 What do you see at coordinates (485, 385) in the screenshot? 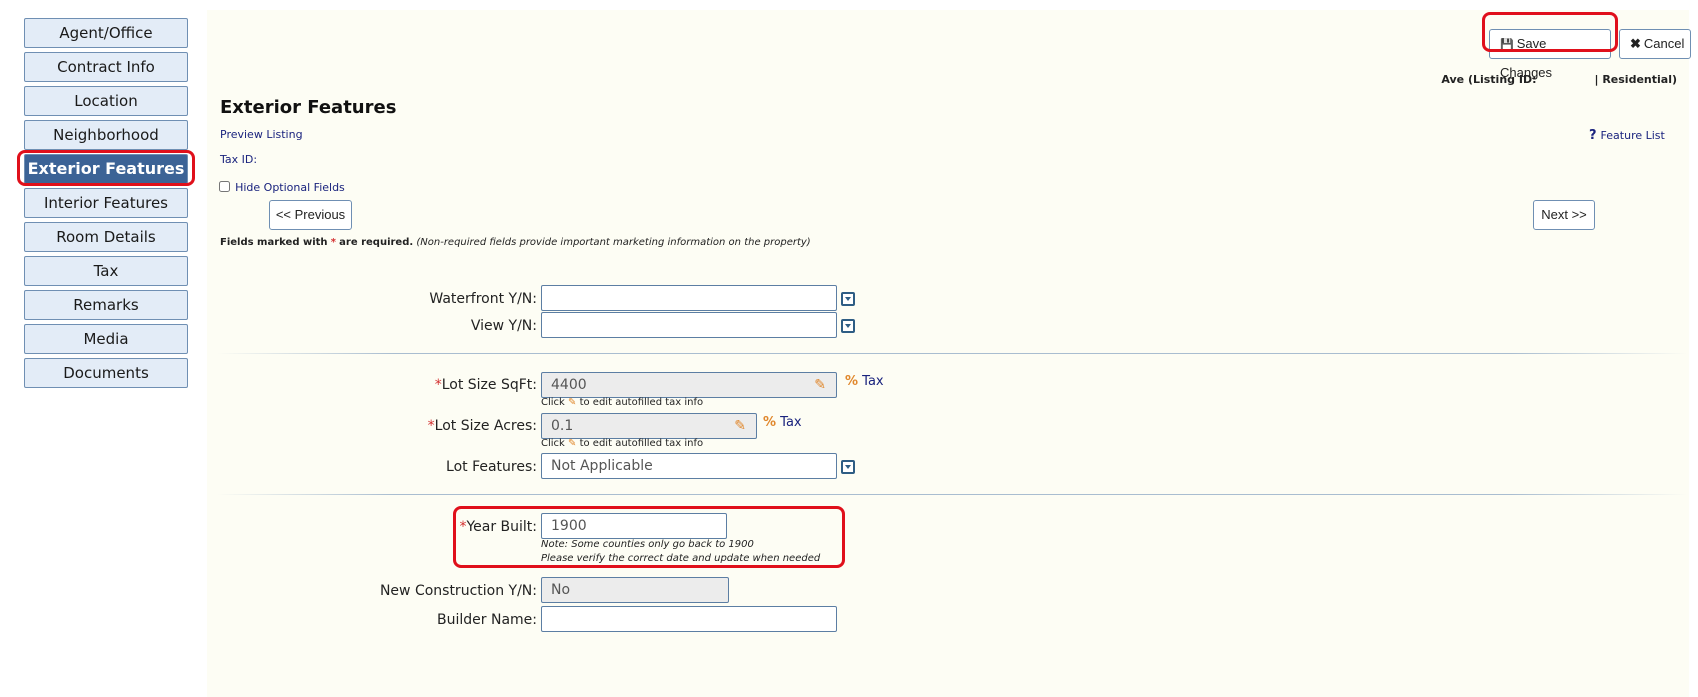
I see `lot-sqft-label: *Lot Size SqFt:` at bounding box center [485, 385].